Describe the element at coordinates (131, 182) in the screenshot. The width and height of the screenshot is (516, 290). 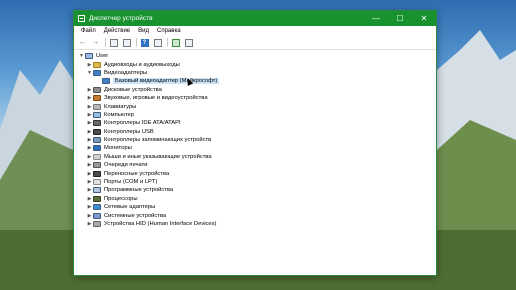
I see `category-label: Порты (COM и LPT)` at that location.